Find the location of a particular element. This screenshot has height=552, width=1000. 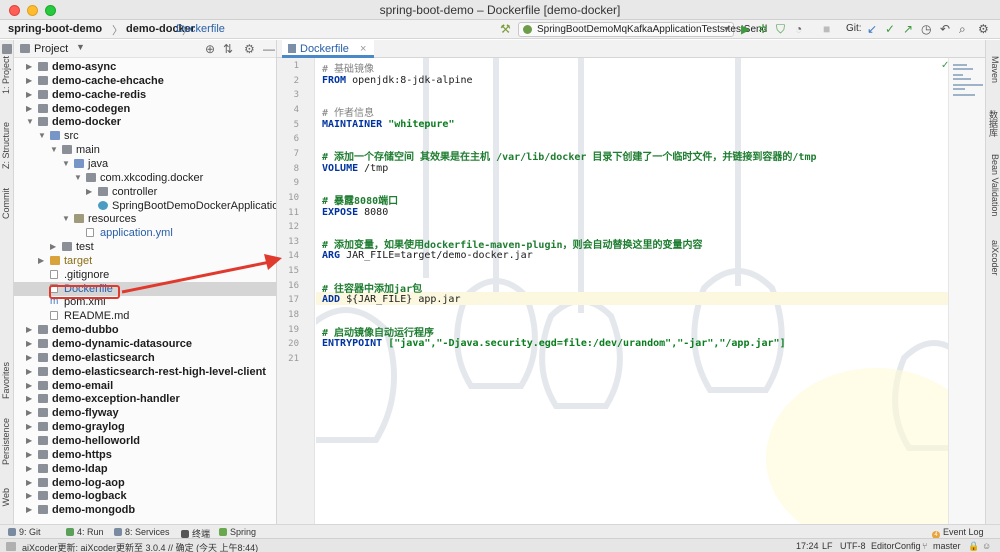

push-icon: ↗ is located at coordinates (908, 29).